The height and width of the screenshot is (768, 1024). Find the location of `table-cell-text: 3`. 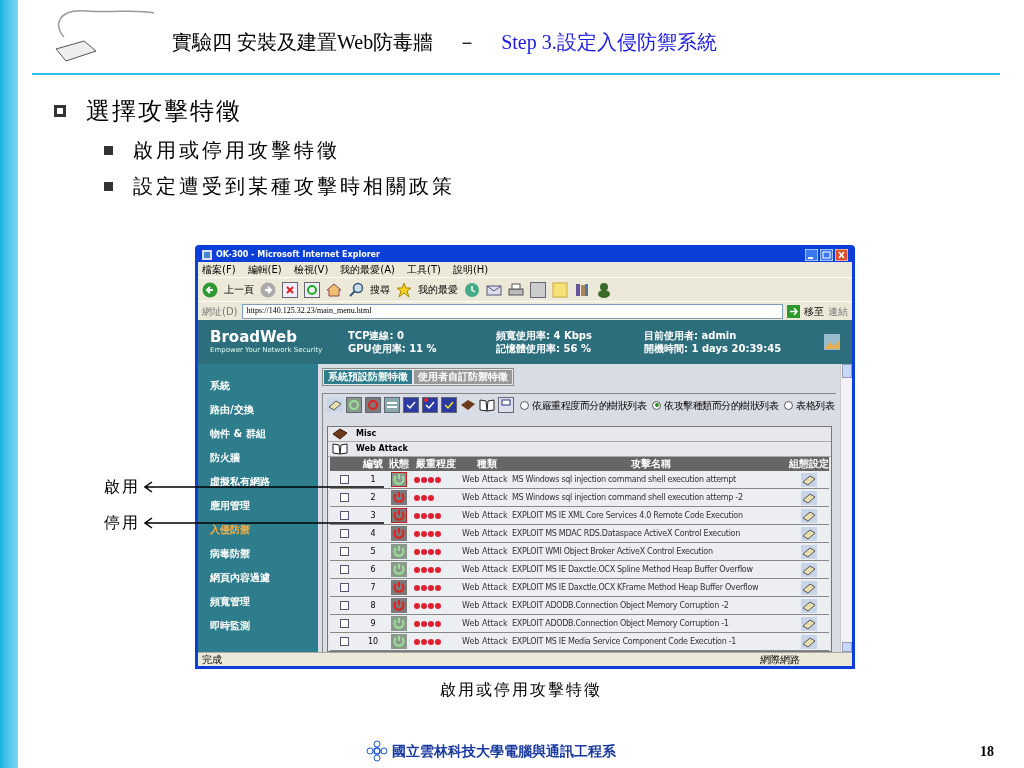

table-cell-text: 3 is located at coordinates (373, 515).